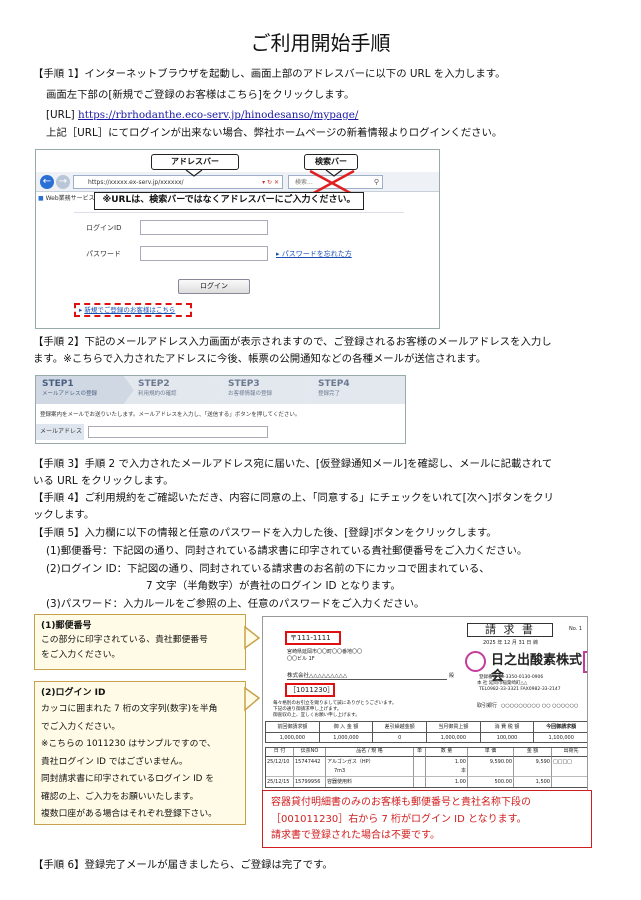 This screenshot has width=641, height=900. What do you see at coordinates (533, 762) in the screenshot?
I see `line-cell: 9,590` at bounding box center [533, 762].